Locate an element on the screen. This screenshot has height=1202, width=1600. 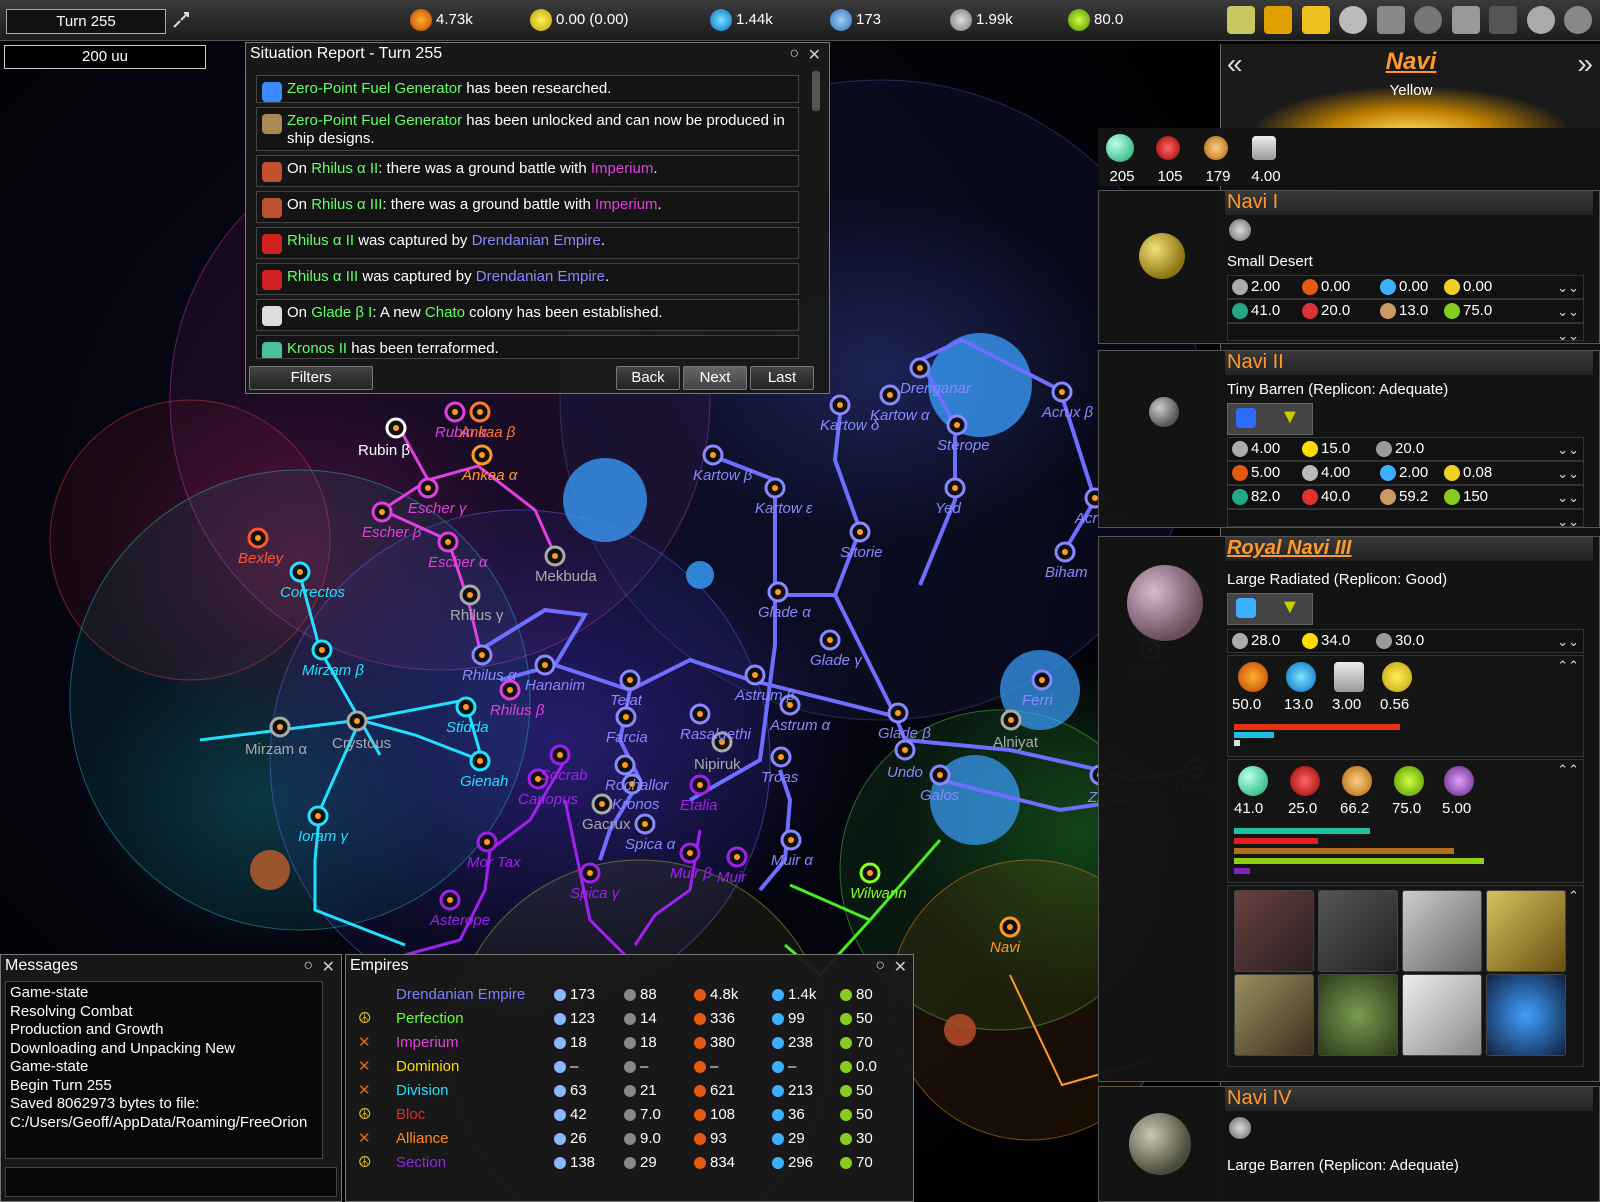
empire-name: Perfection is located at coordinates (430, 1018).